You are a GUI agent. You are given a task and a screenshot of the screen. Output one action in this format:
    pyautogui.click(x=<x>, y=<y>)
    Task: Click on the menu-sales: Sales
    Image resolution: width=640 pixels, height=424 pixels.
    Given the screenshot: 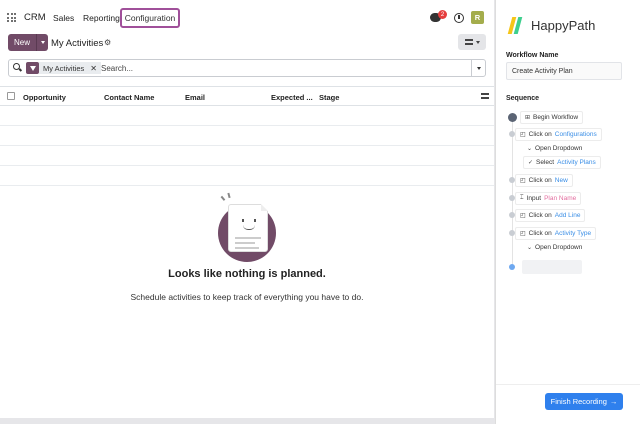 What is the action you would take?
    pyautogui.click(x=63, y=18)
    